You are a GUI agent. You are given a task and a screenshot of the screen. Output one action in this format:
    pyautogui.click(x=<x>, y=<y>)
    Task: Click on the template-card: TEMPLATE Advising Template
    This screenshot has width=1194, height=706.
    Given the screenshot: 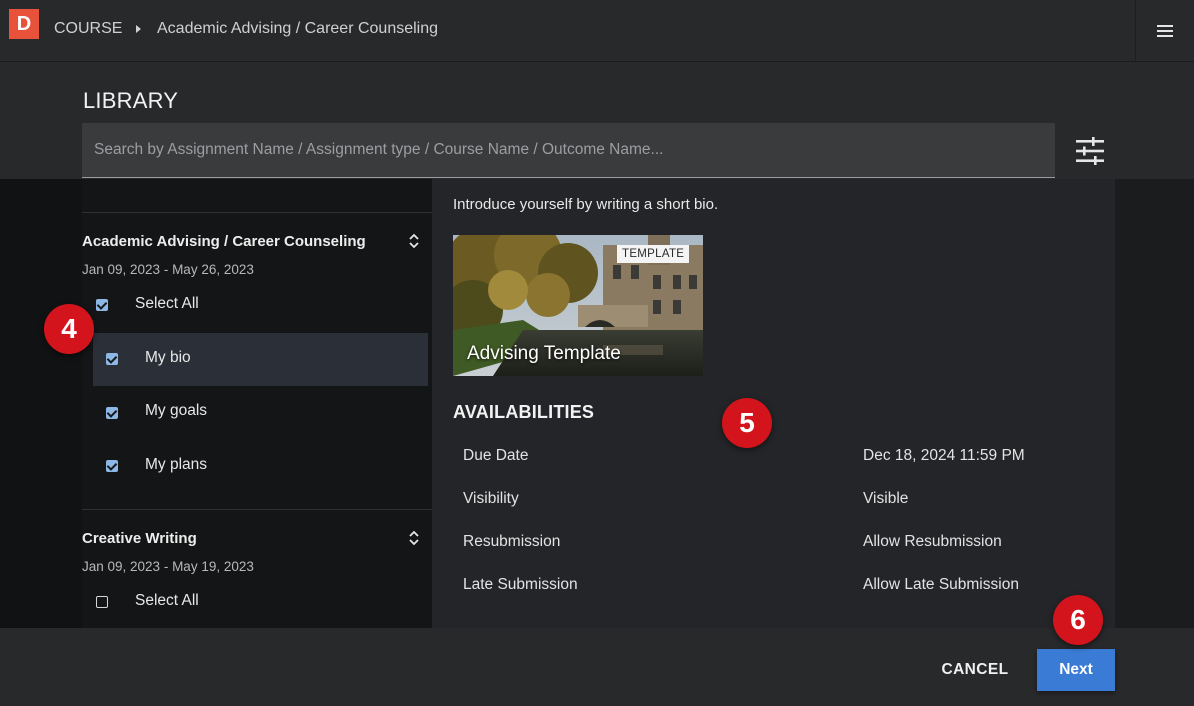 What is the action you would take?
    pyautogui.click(x=578, y=305)
    